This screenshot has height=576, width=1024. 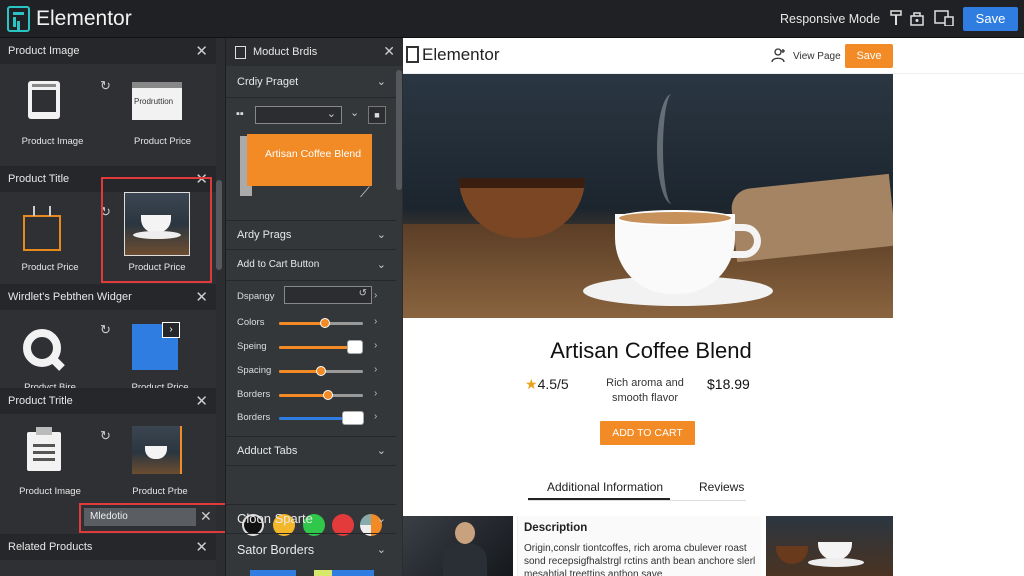 I want to click on widget-tile-product-price: Product Price, so click(x=50, y=246).